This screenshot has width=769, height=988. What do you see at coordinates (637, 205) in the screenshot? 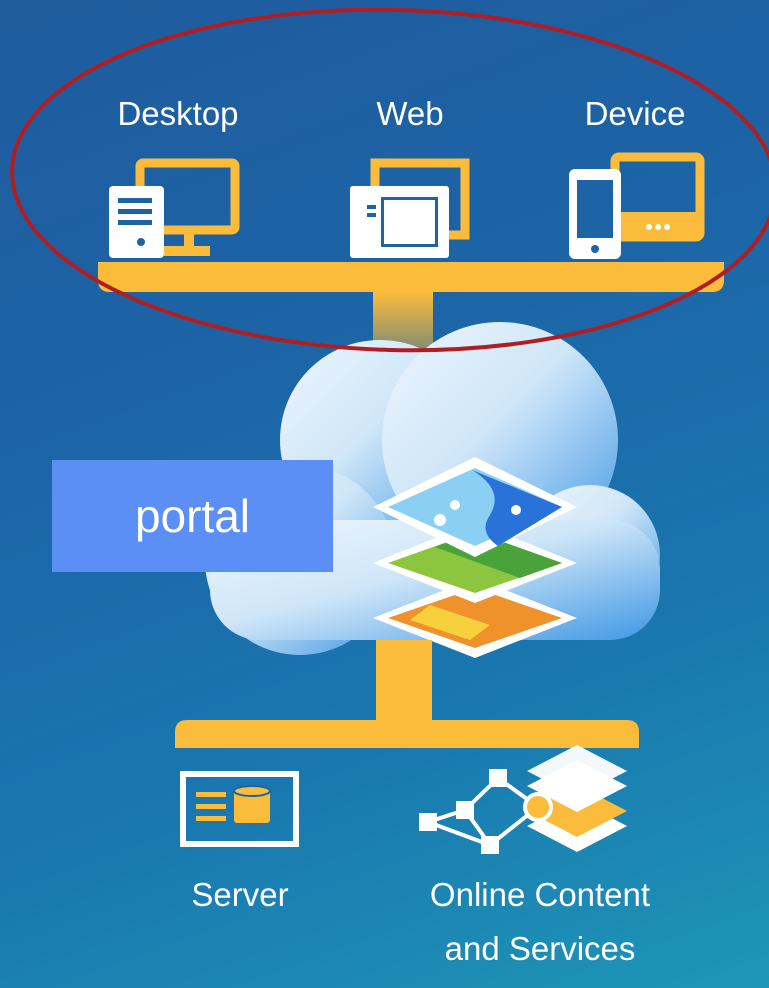
I see `mobile-tablet-icon` at bounding box center [637, 205].